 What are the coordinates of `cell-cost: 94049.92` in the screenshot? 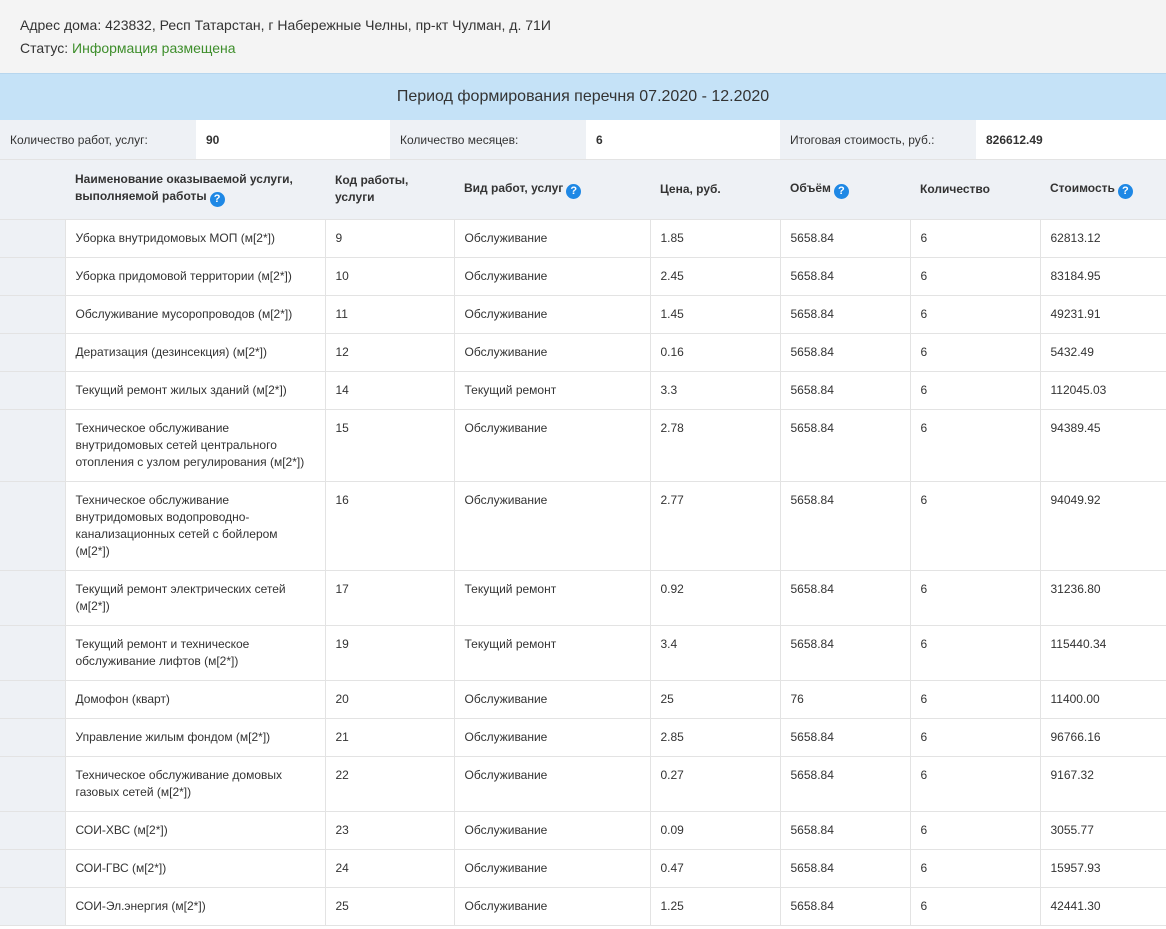 It's located at (1102, 525).